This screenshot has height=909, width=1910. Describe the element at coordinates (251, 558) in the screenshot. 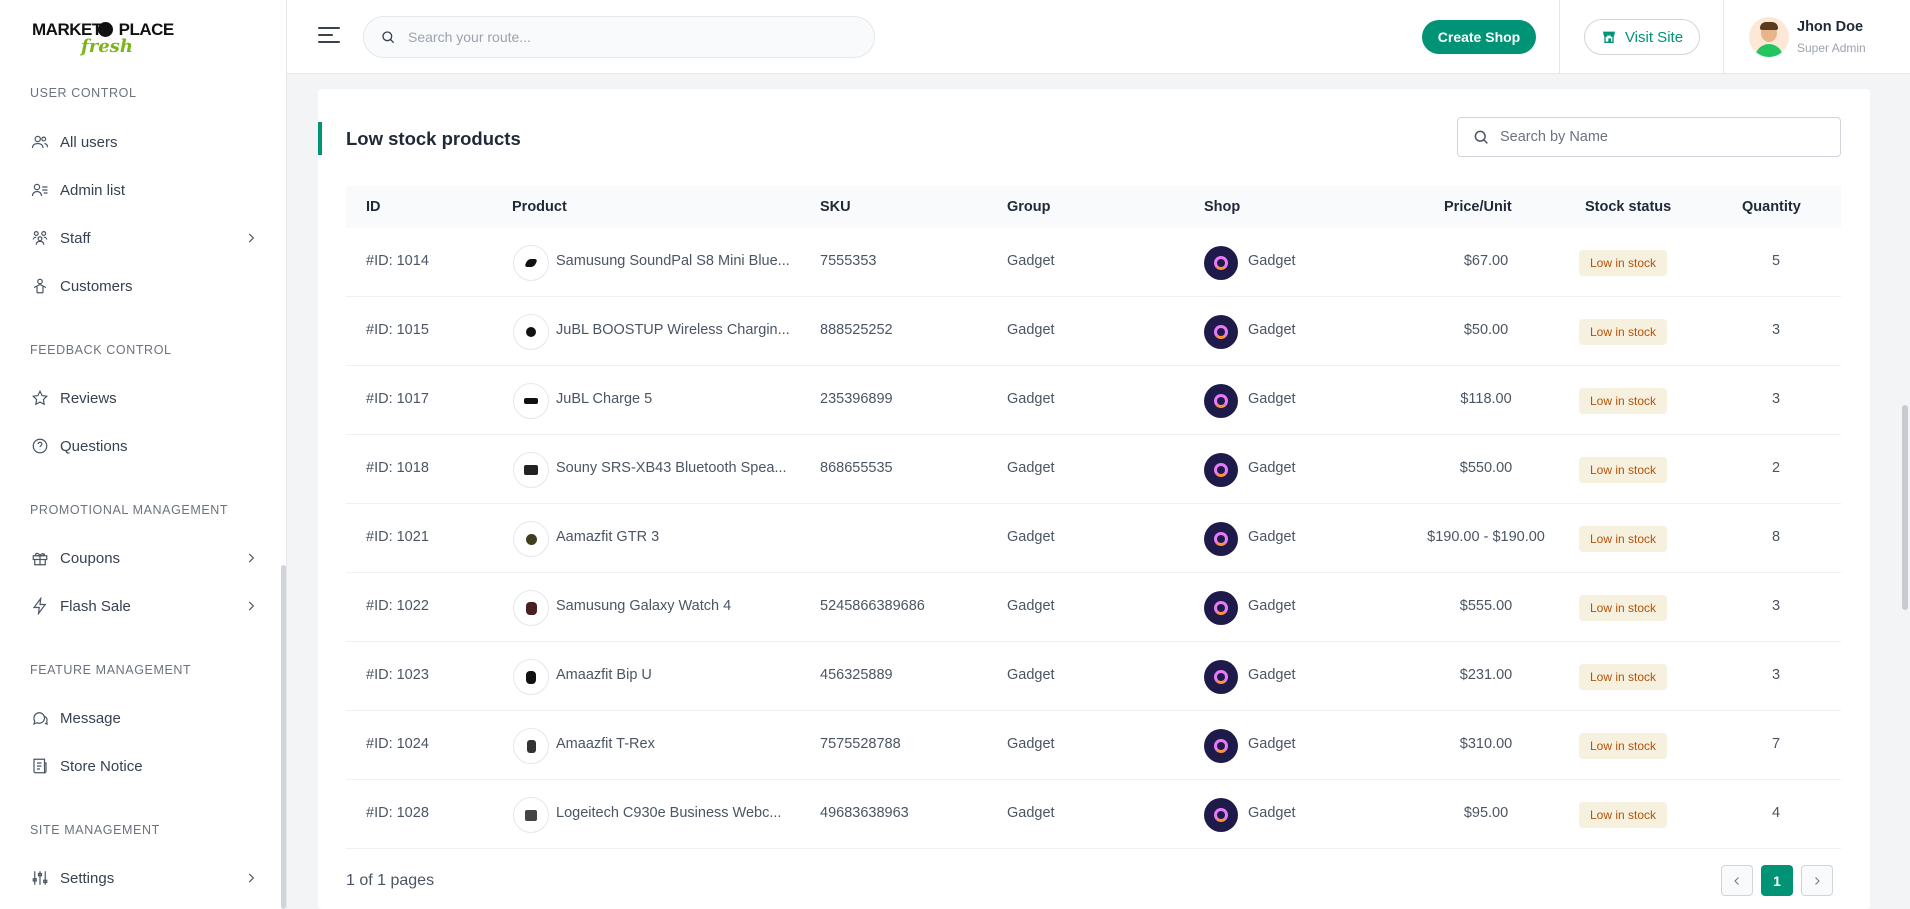

I see `chevron-right-icon` at that location.